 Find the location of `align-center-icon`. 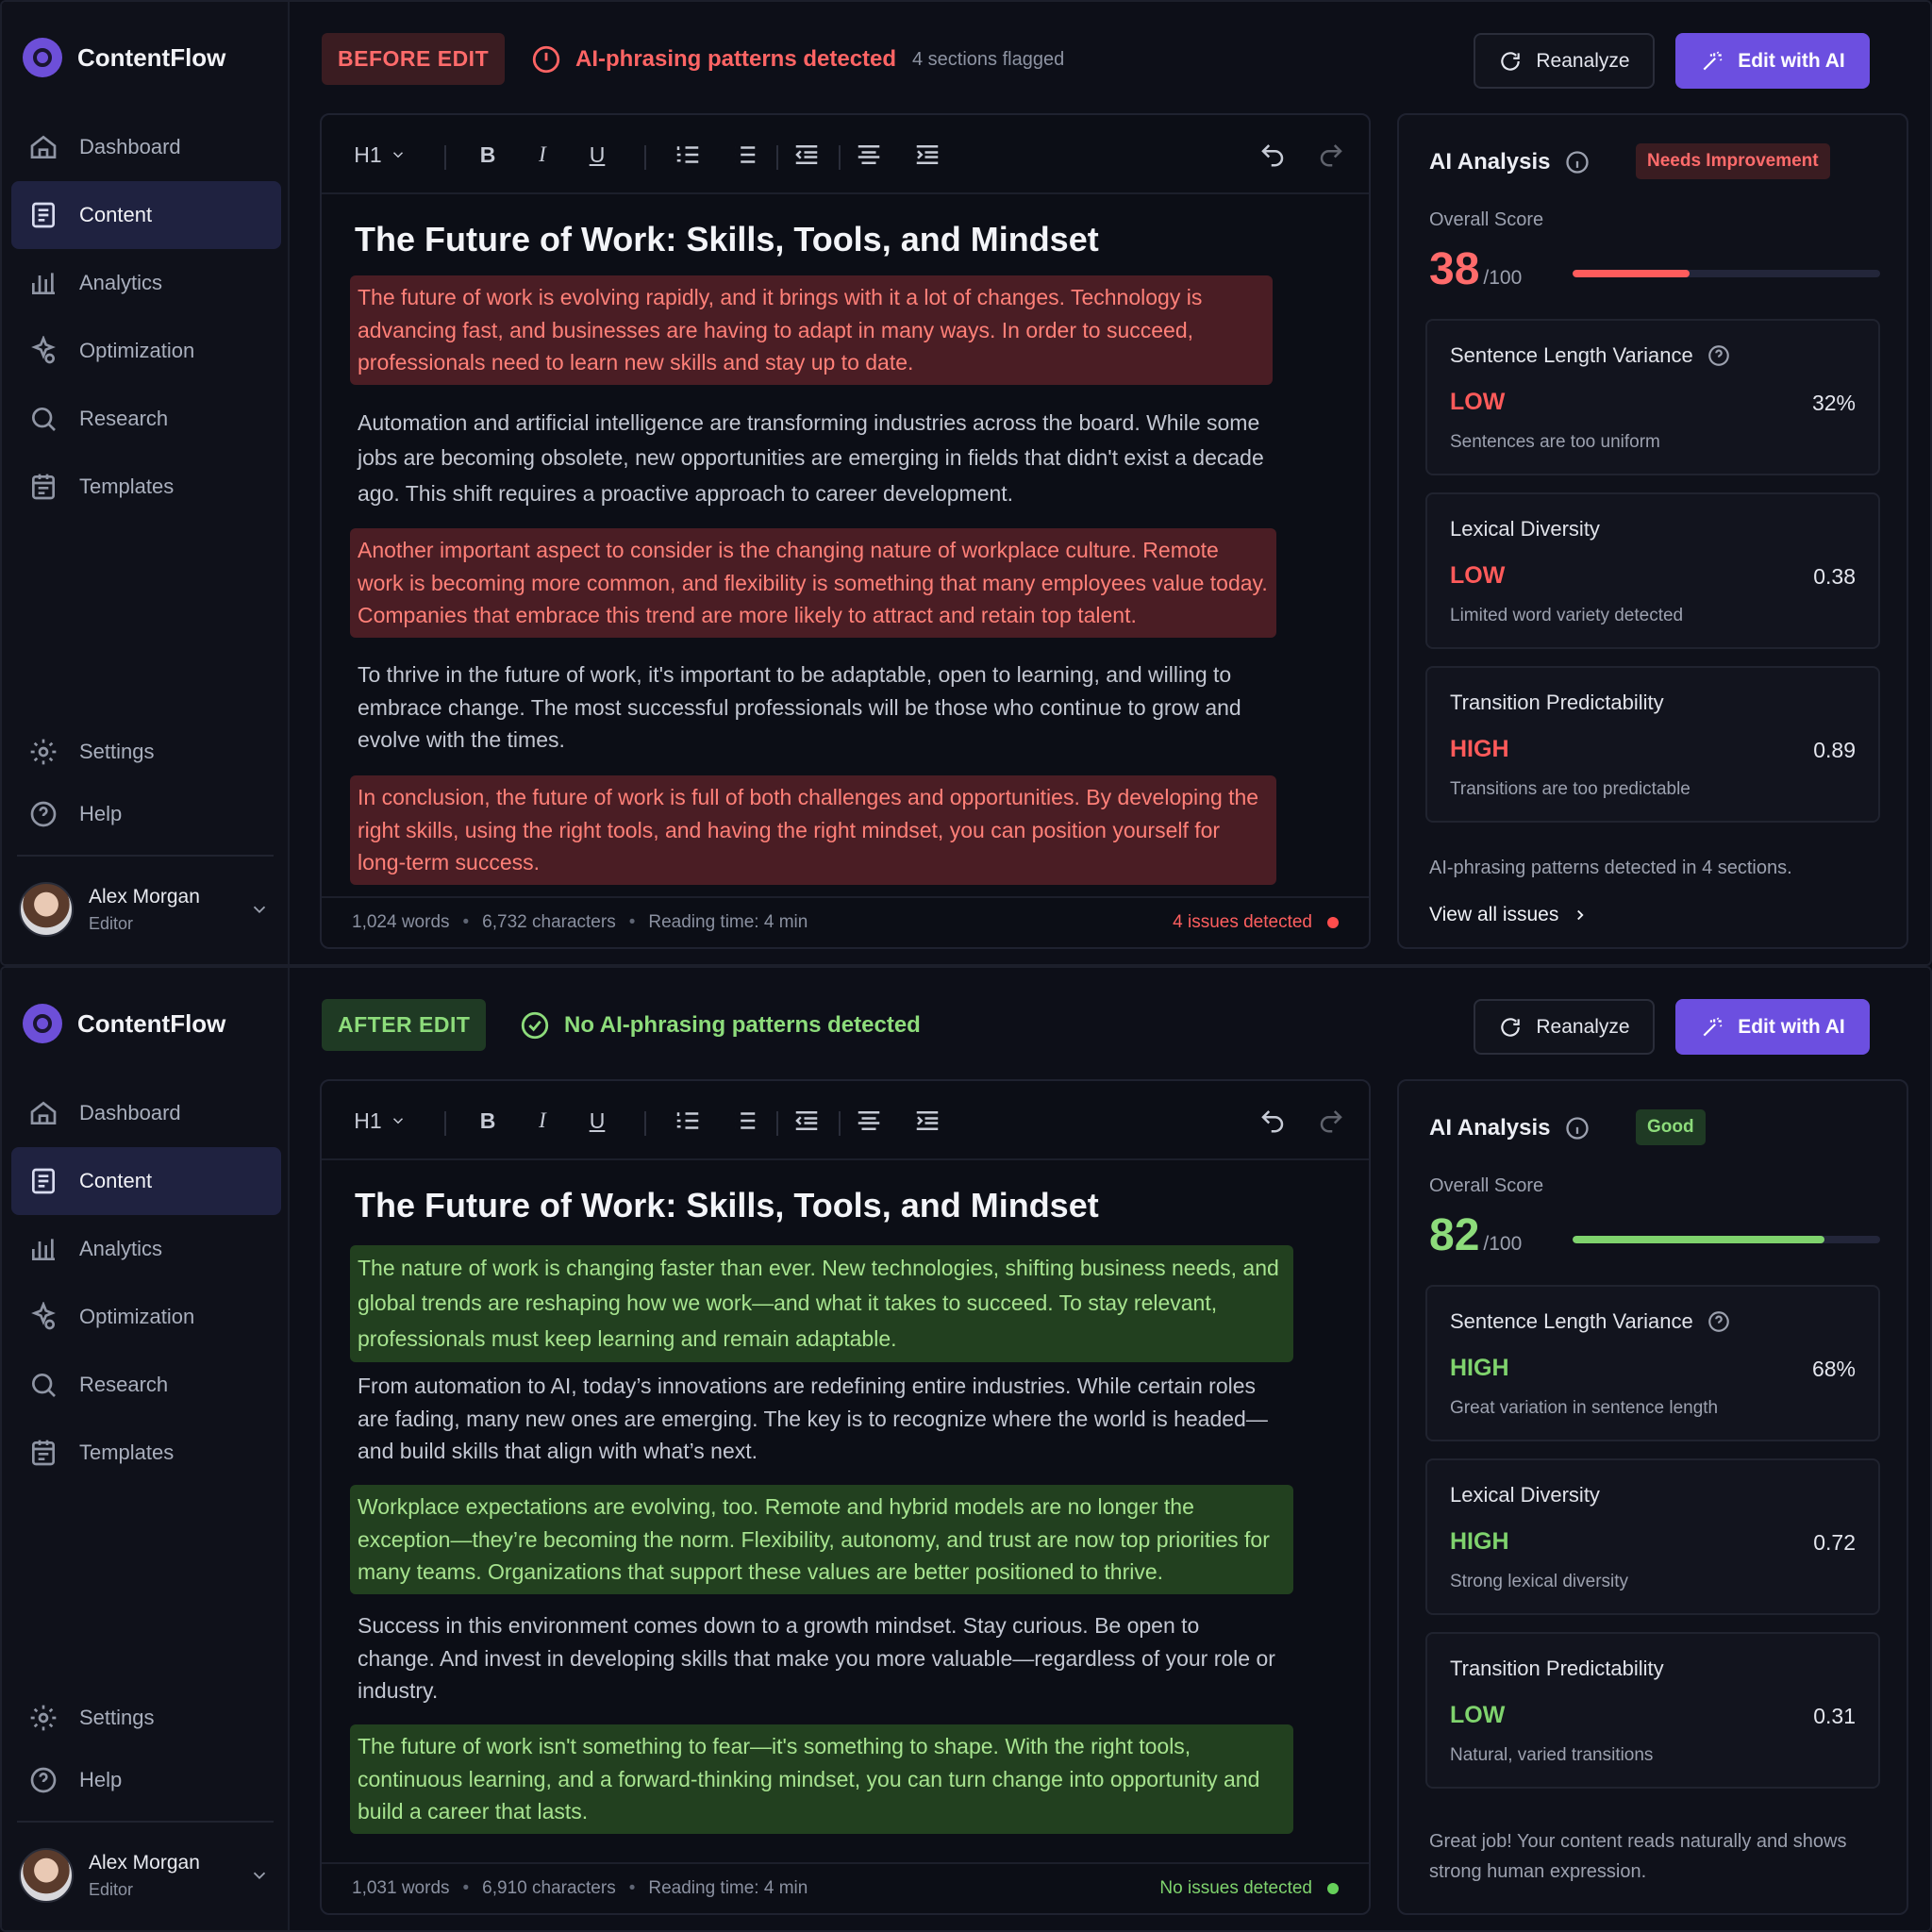

align-center-icon is located at coordinates (869, 1120).